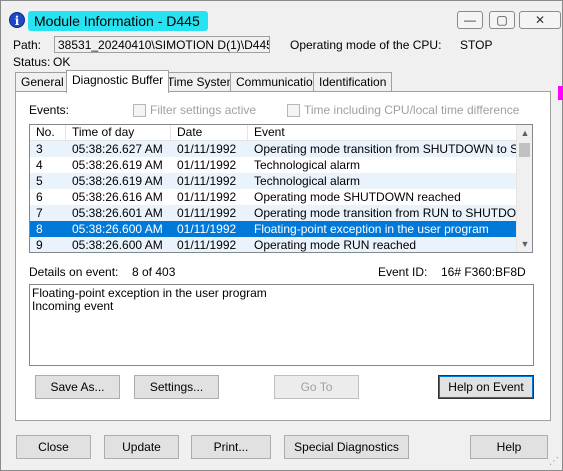  Describe the element at coordinates (27, 45) in the screenshot. I see `path-label: Path:` at that location.